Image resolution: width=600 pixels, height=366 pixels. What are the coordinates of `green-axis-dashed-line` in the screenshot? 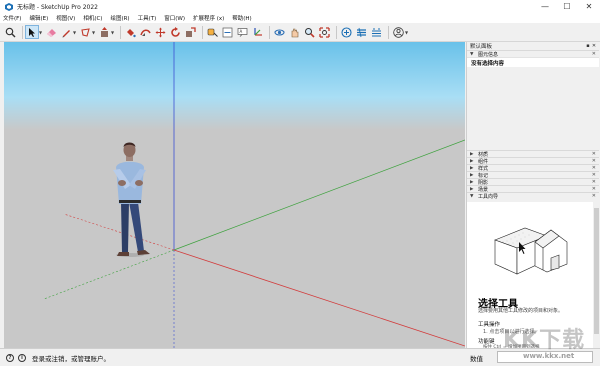 It's located at (109, 274).